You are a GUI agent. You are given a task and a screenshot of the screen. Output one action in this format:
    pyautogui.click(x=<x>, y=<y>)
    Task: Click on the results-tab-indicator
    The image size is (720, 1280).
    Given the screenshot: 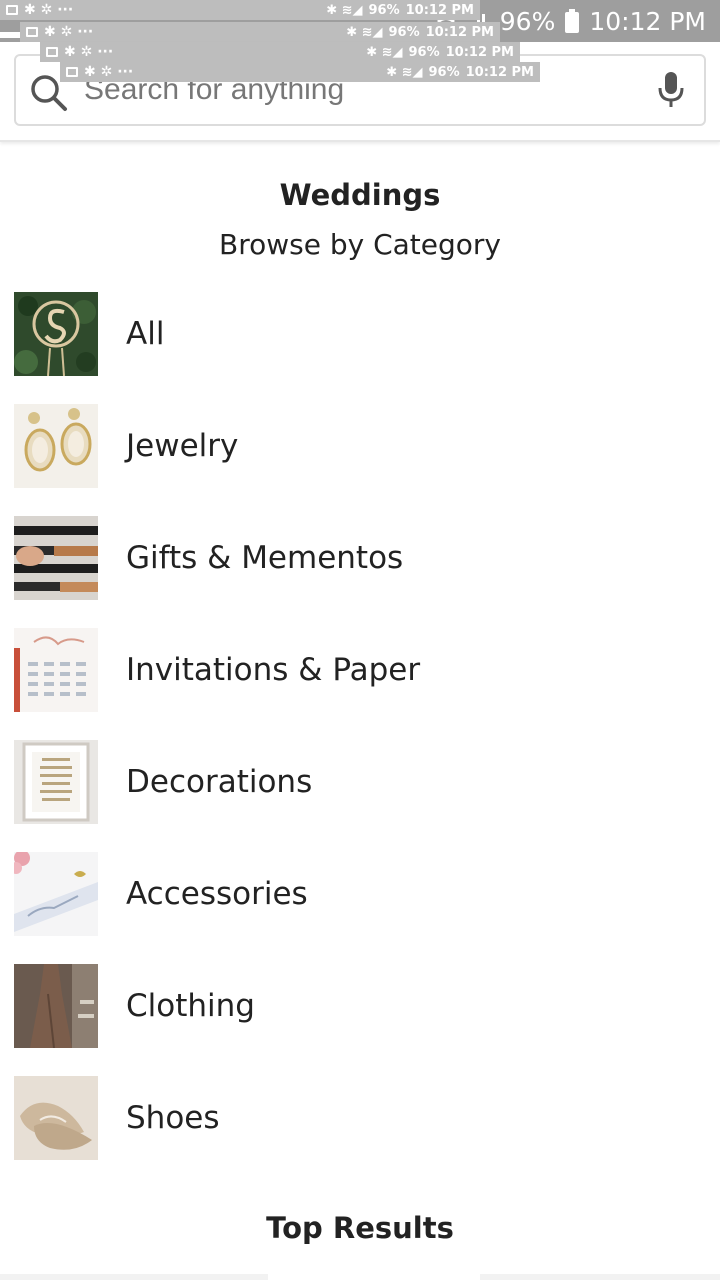 What is the action you would take?
    pyautogui.click(x=374, y=1277)
    